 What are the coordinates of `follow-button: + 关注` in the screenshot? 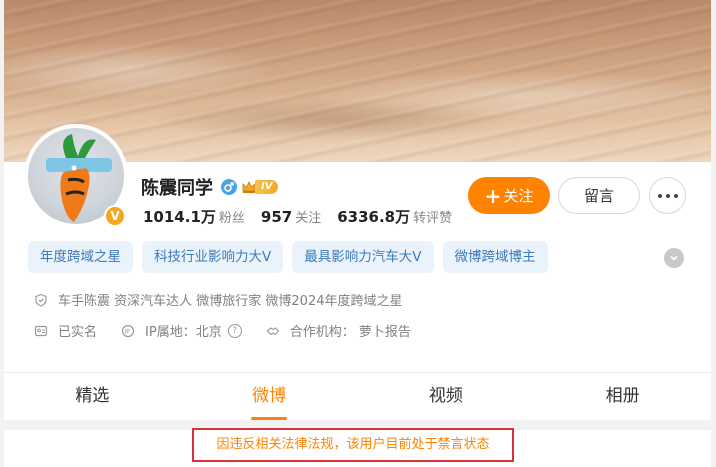 It's located at (509, 195).